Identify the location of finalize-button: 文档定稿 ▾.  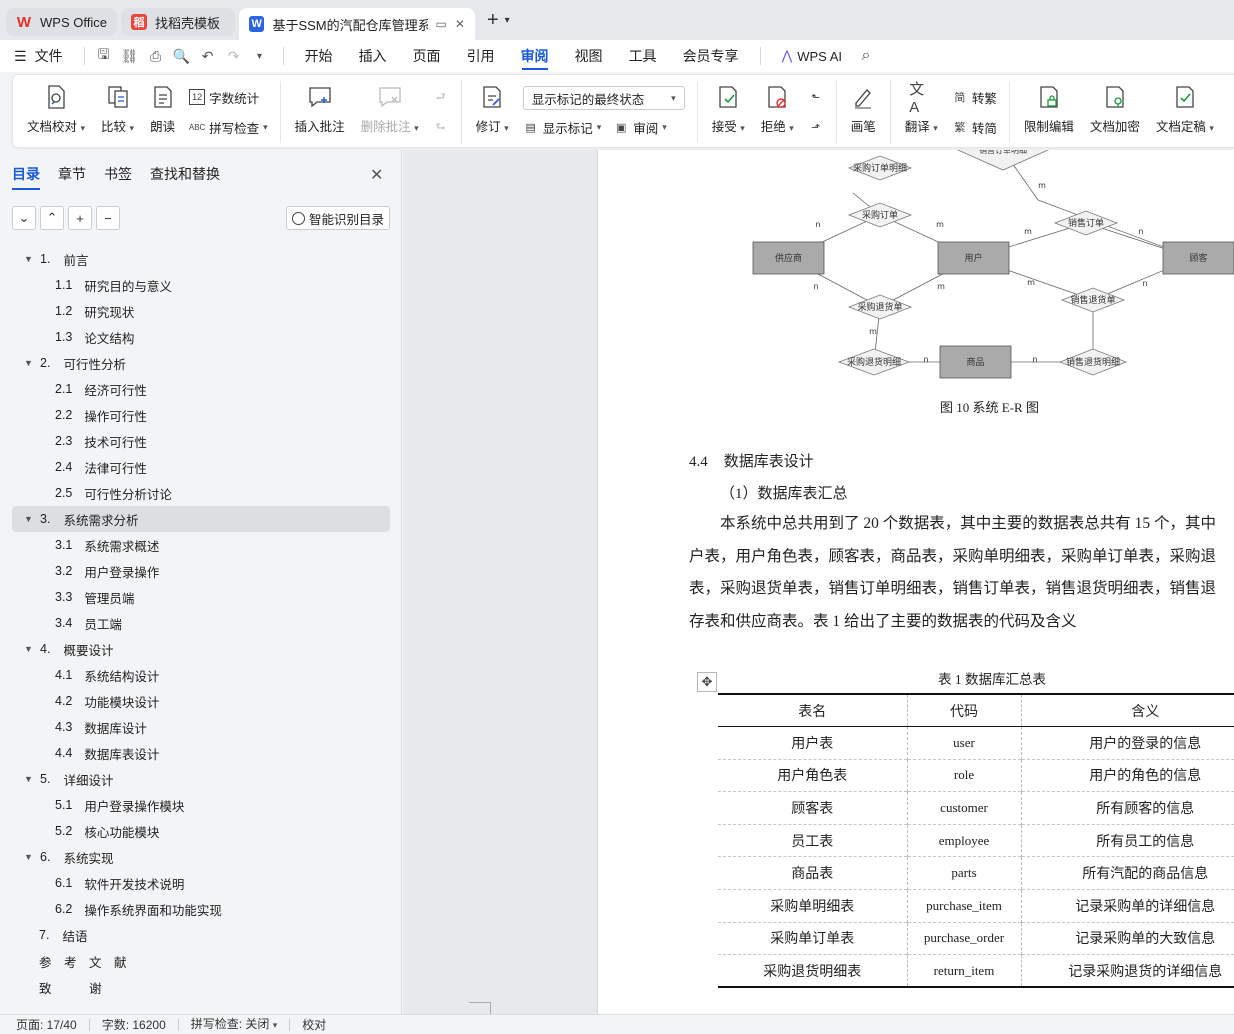
(1185, 112).